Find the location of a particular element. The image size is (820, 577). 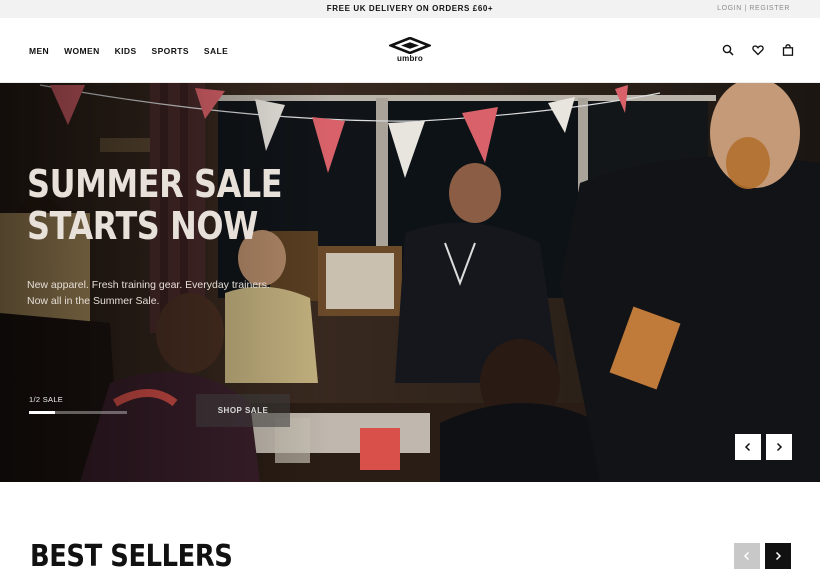

register-link: REGISTER is located at coordinates (769, 8).